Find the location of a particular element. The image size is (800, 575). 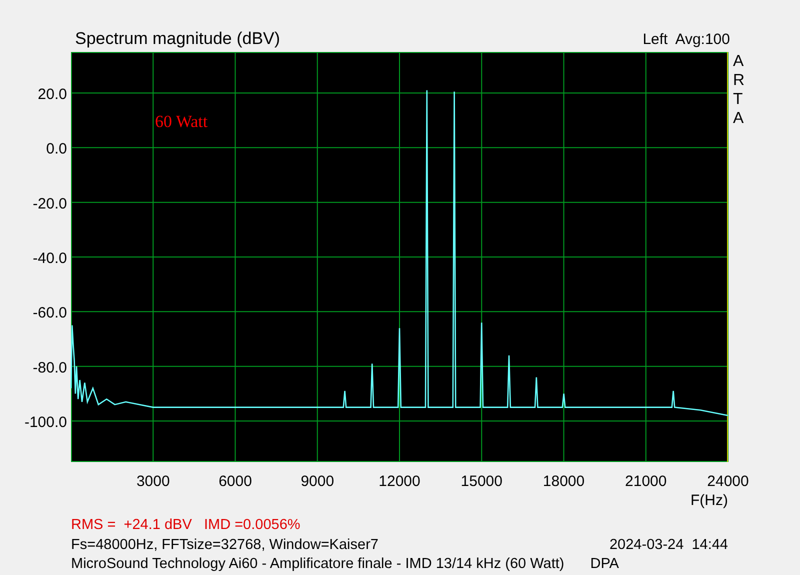

axis-tick-label: 15000 is located at coordinates (481, 481).